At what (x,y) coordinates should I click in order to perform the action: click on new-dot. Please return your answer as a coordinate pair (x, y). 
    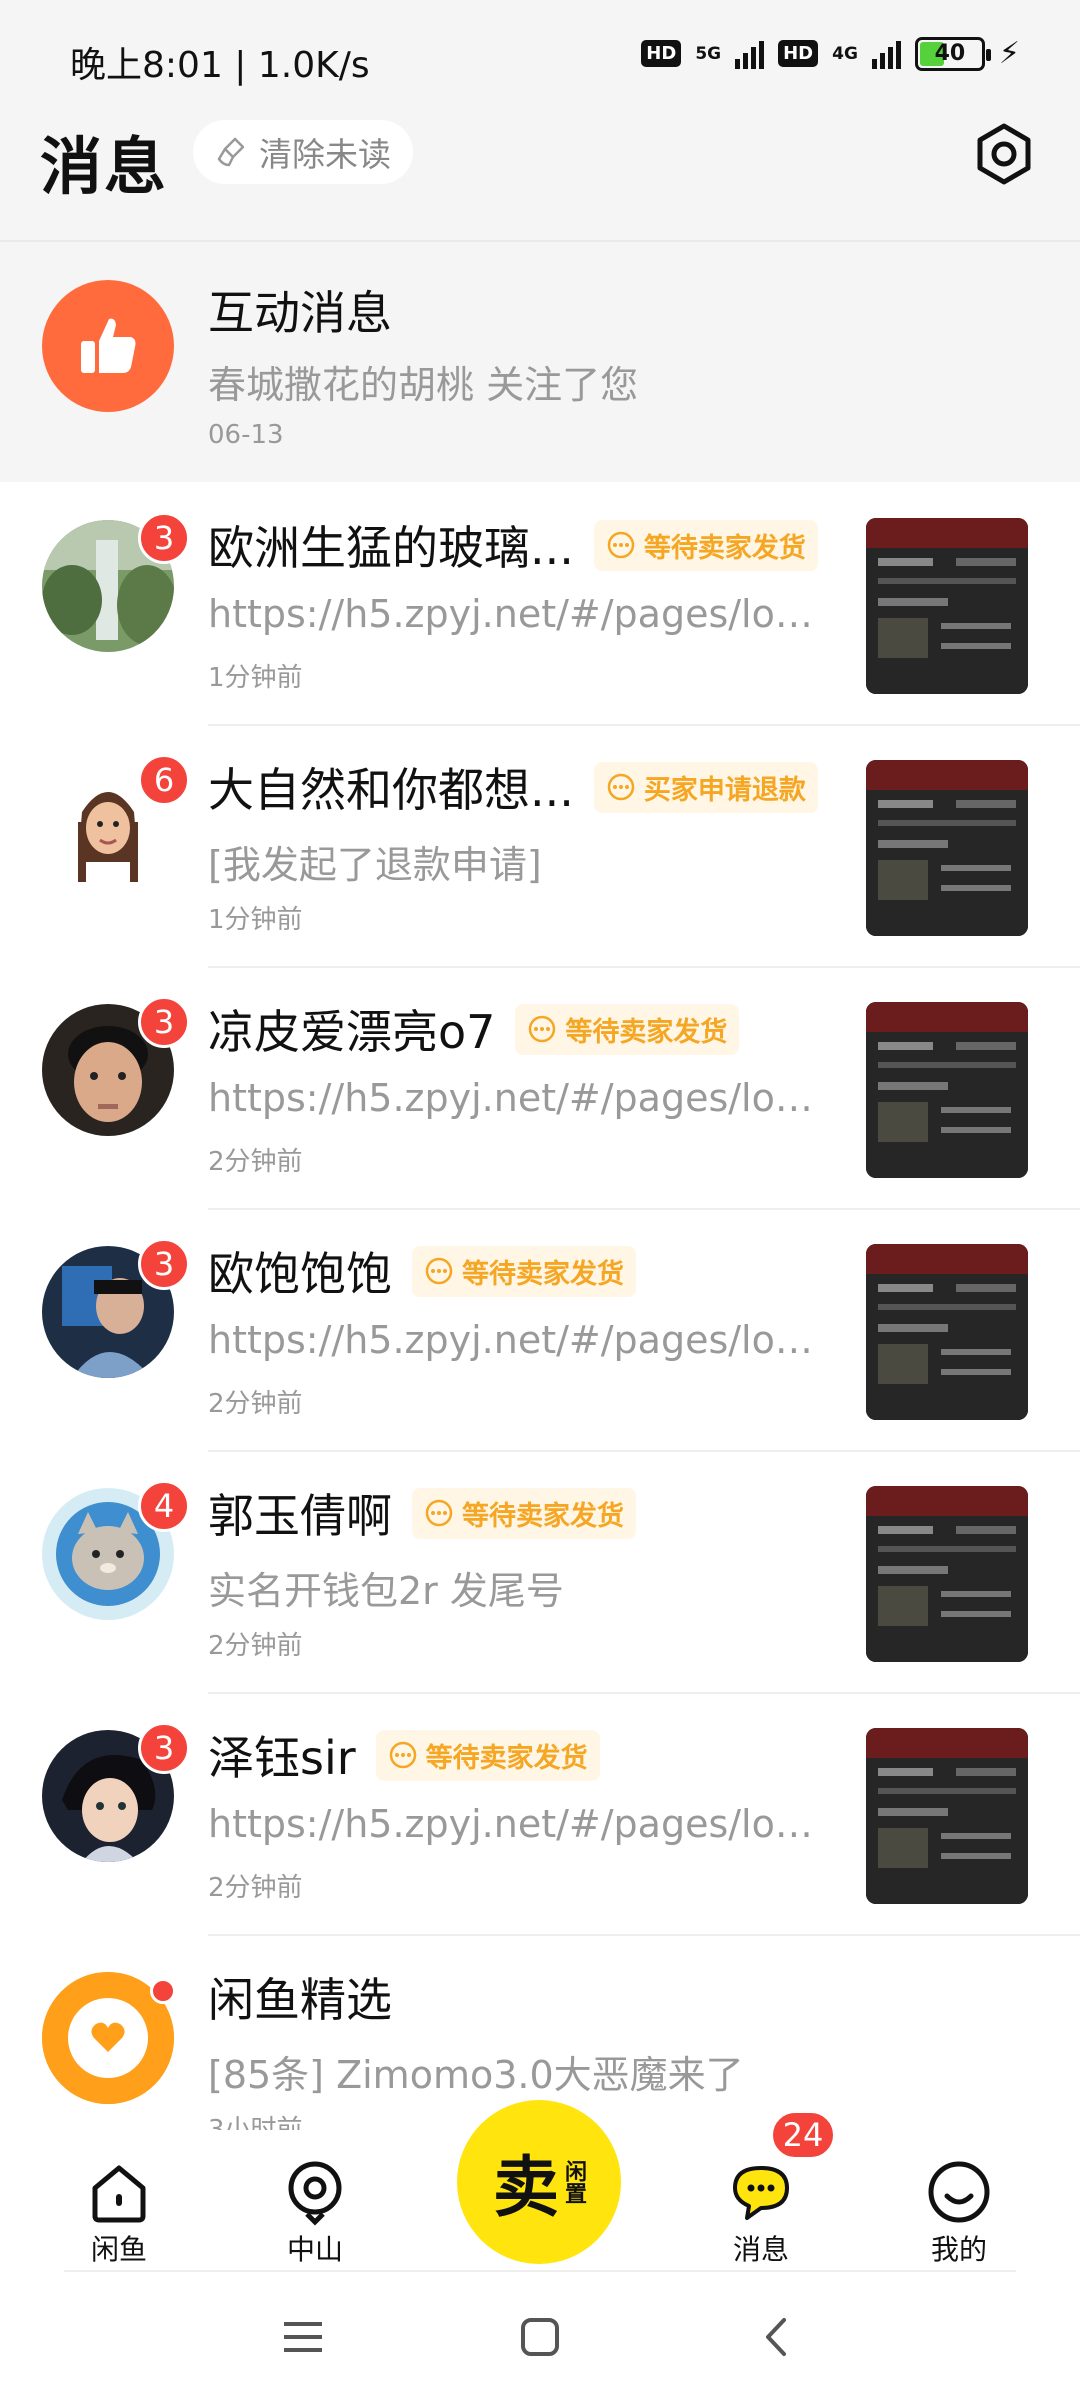
    Looking at the image, I should click on (163, 1991).